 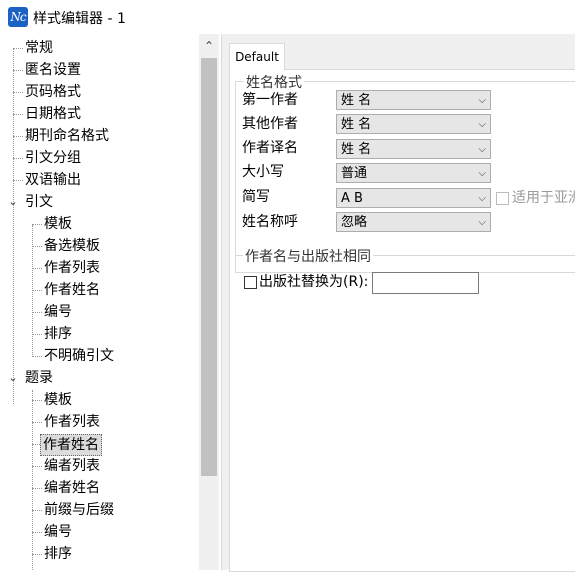 I want to click on author-translation-select: 姓 名 ⌵, so click(x=413, y=149).